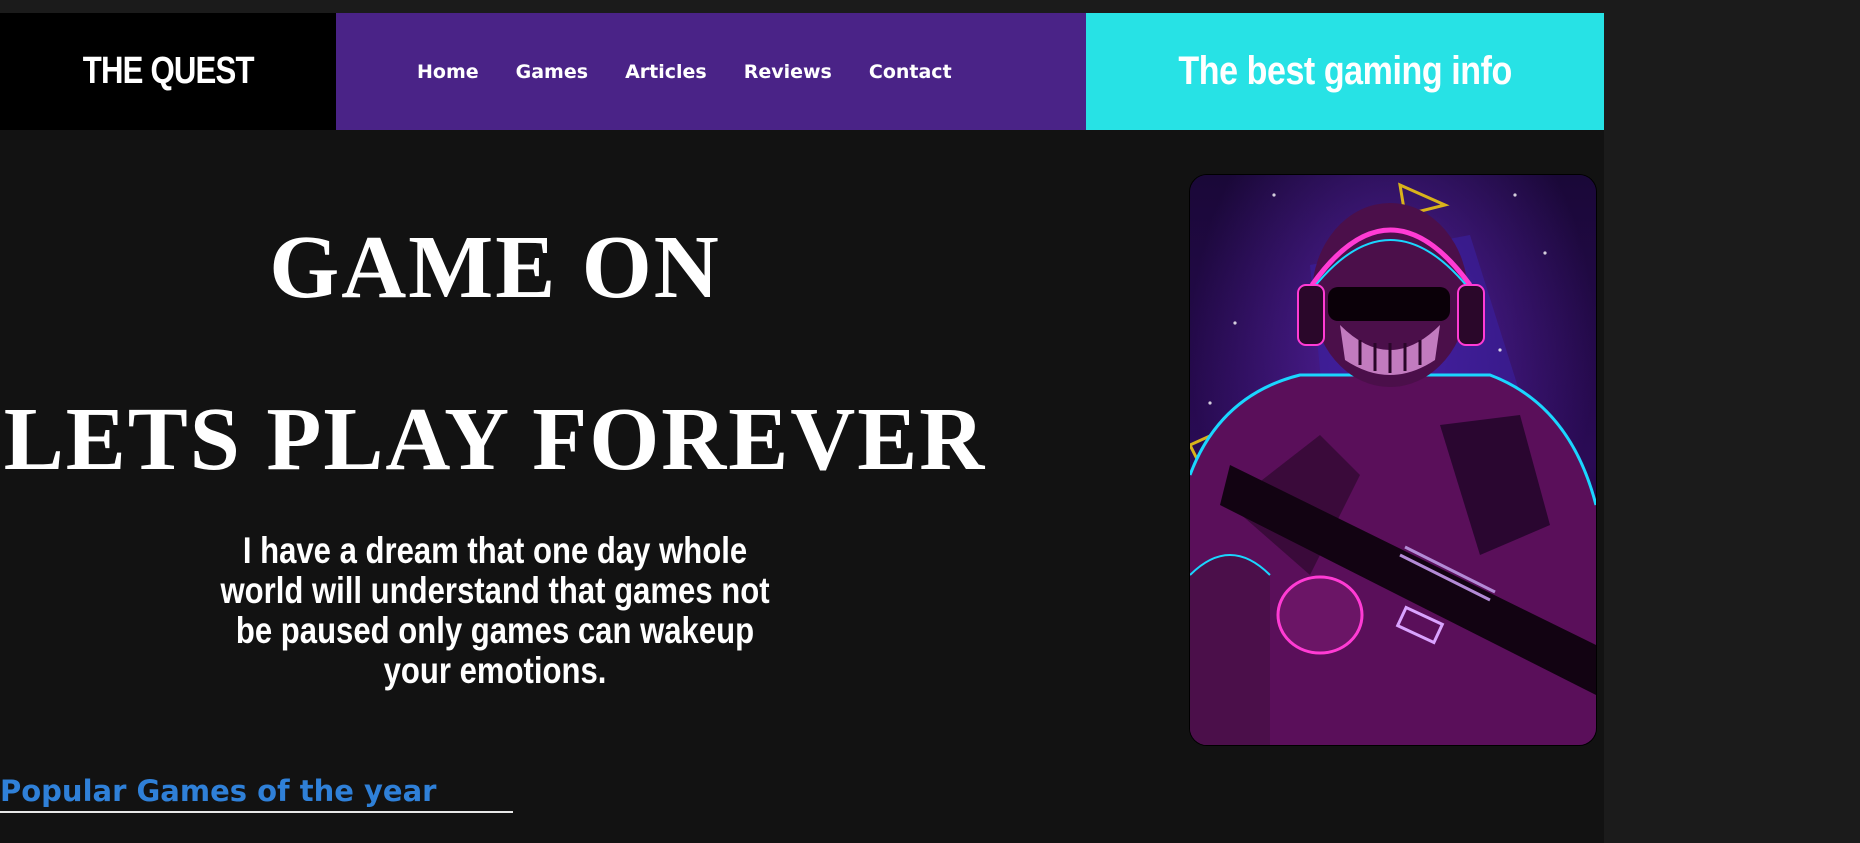 Image resolution: width=1860 pixels, height=843 pixels. What do you see at coordinates (1393, 460) in the screenshot?
I see `neon-soldier-poster` at bounding box center [1393, 460].